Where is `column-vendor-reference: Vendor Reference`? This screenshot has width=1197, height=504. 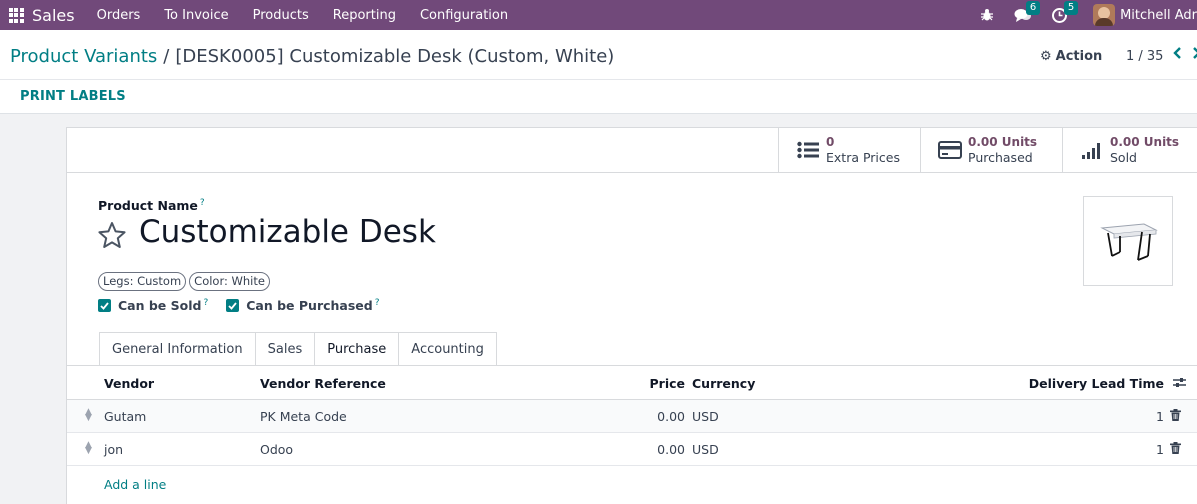
column-vendor-reference: Vendor Reference is located at coordinates (323, 383).